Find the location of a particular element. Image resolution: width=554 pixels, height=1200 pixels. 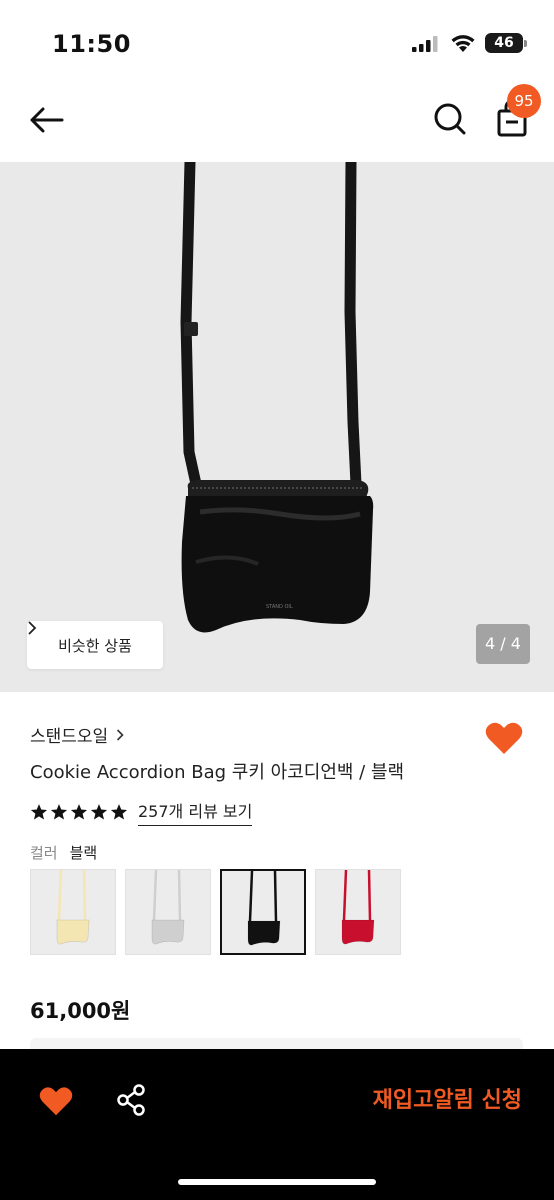

product-image: STAND OIL is located at coordinates (277, 397).